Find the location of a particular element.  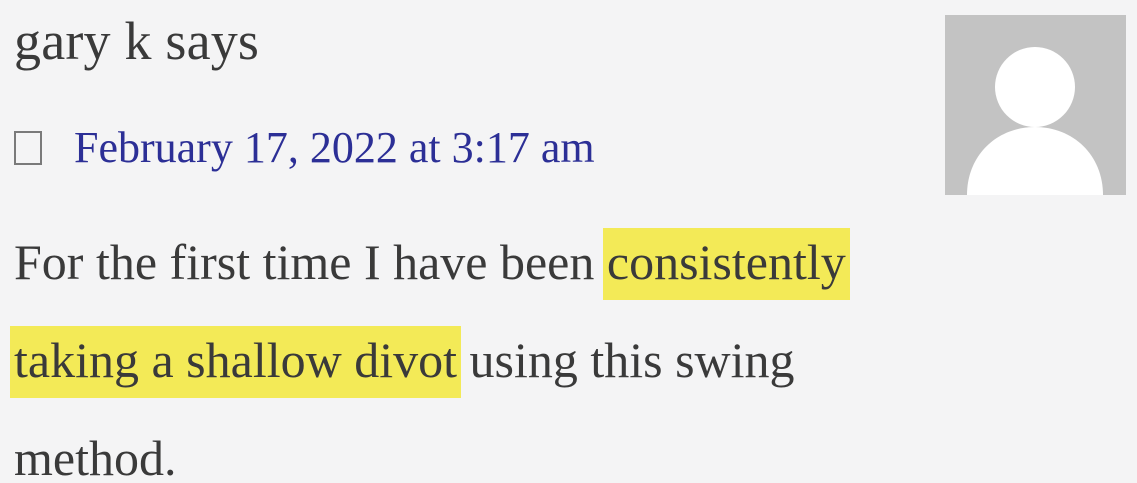

highlighted-text: taking a shallow divot is located at coordinates (235, 362).